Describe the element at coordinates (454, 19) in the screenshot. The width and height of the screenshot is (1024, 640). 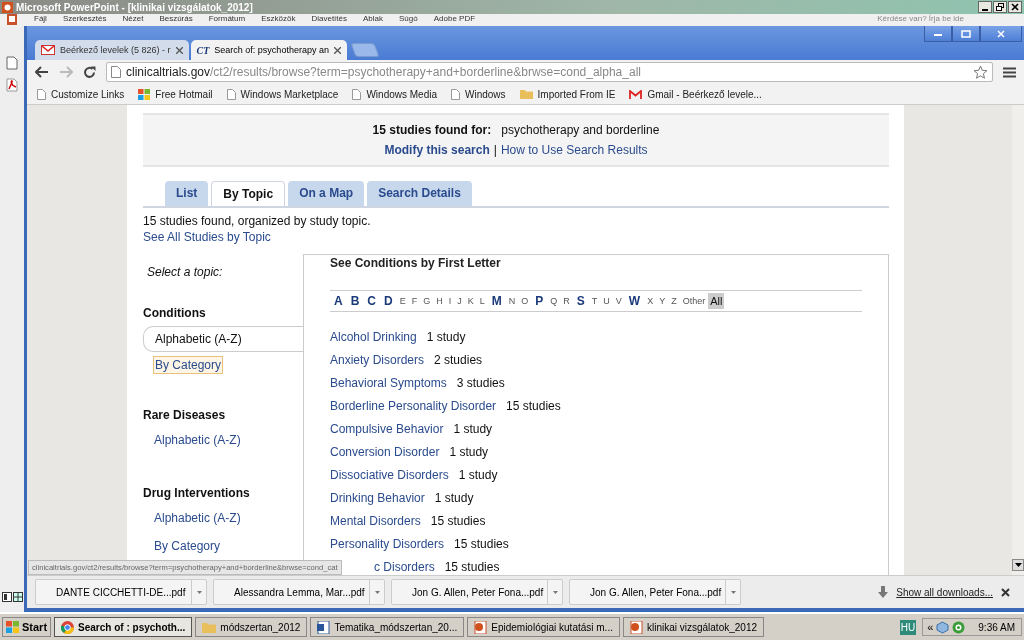
I see `menu-item: Adobe PDF` at that location.